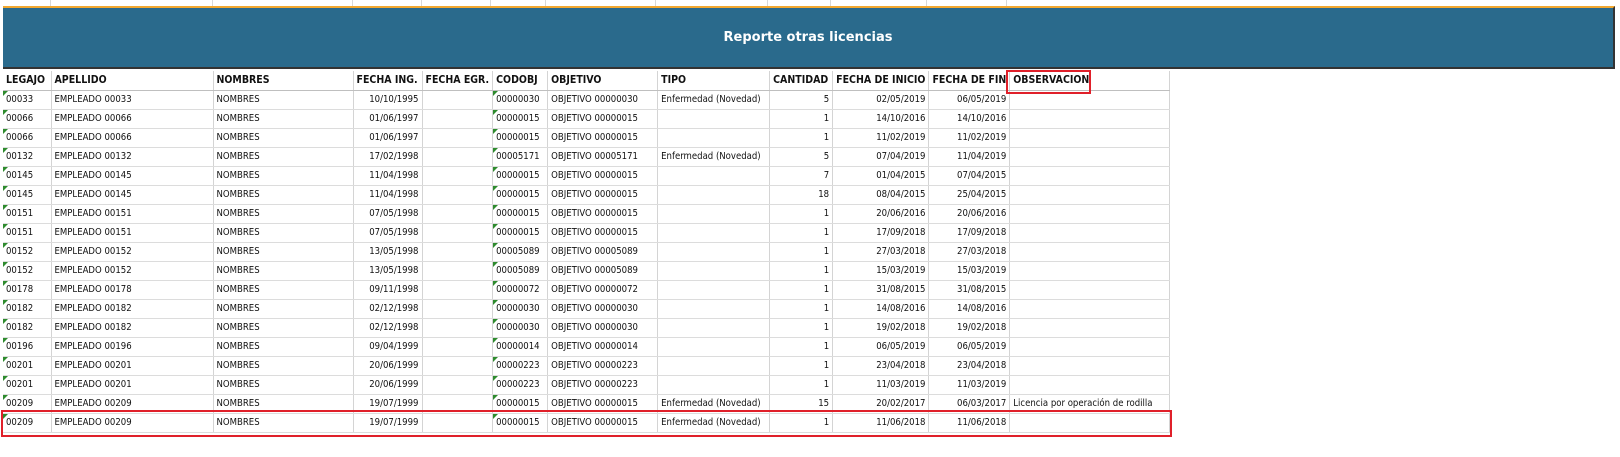 The height and width of the screenshot is (457, 1620). What do you see at coordinates (714, 81) in the screenshot?
I see `column-header-tipo: TIPO` at bounding box center [714, 81].